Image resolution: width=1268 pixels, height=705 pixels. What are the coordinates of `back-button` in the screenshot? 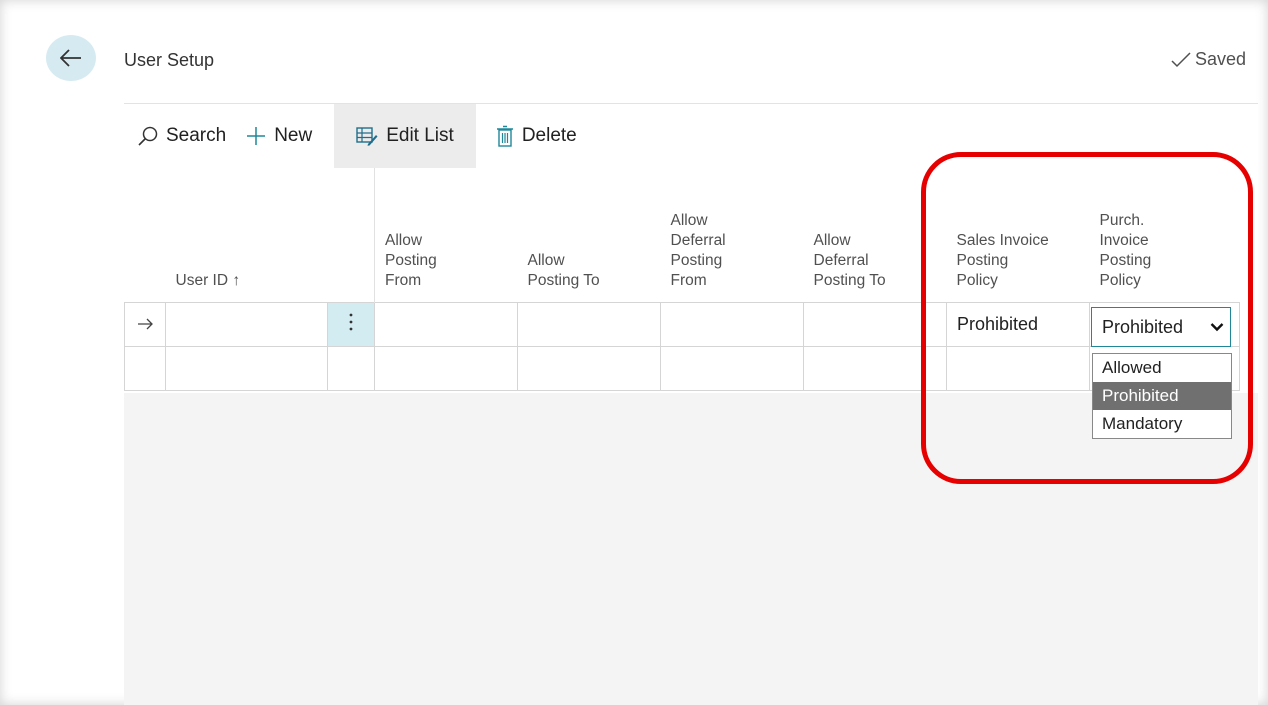 It's located at (71, 58).